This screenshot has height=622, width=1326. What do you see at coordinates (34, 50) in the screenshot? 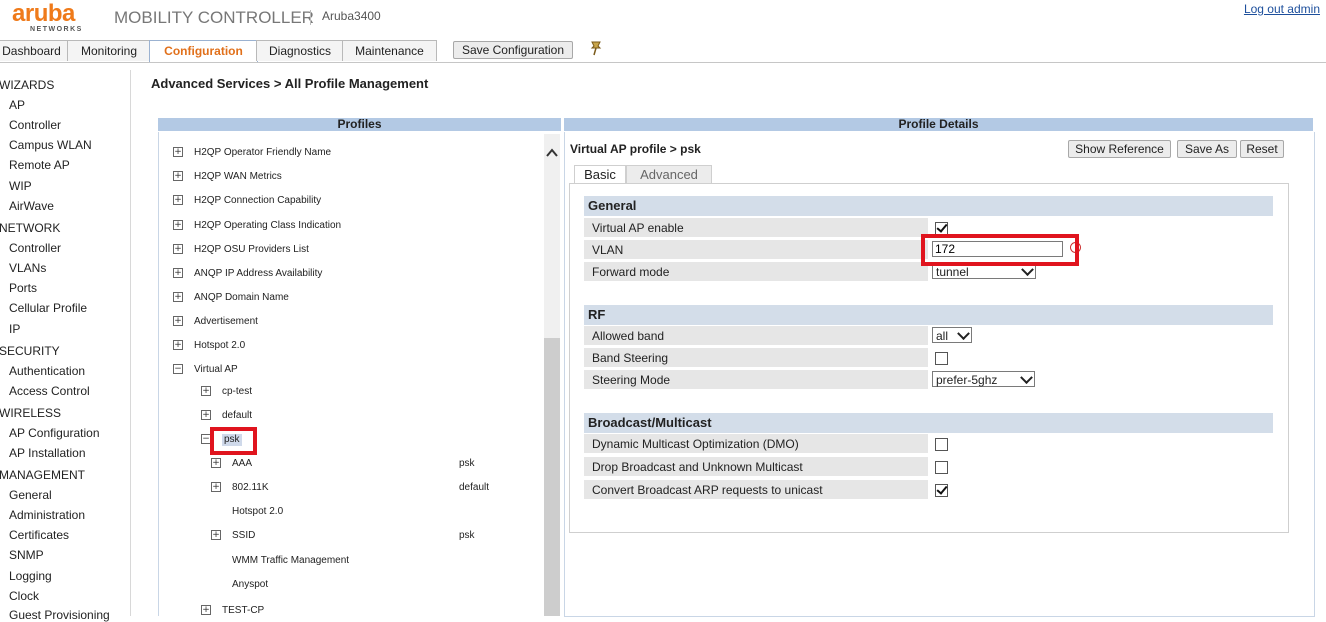
I see `tab-dashboard: Dashboard` at bounding box center [34, 50].